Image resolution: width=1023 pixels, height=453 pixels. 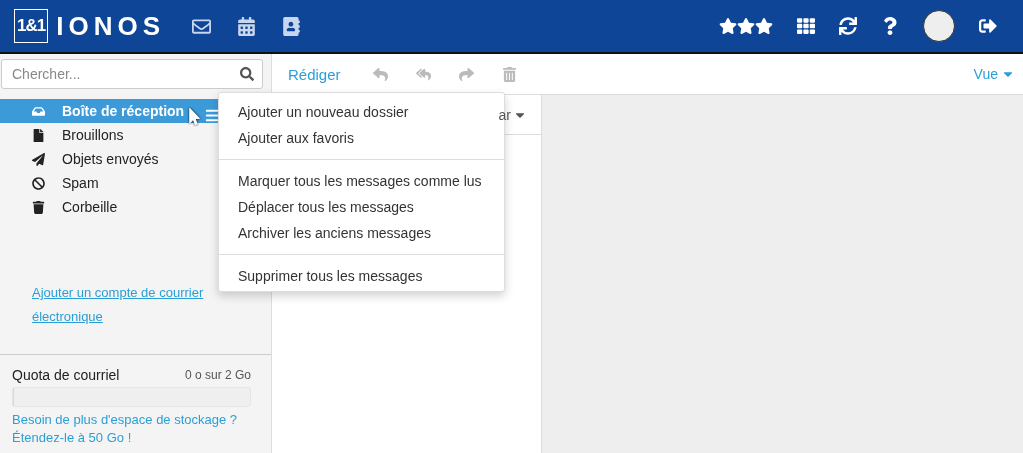 What do you see at coordinates (361, 181) in the screenshot?
I see `menu-item: Marquer tous les messages comme lus` at bounding box center [361, 181].